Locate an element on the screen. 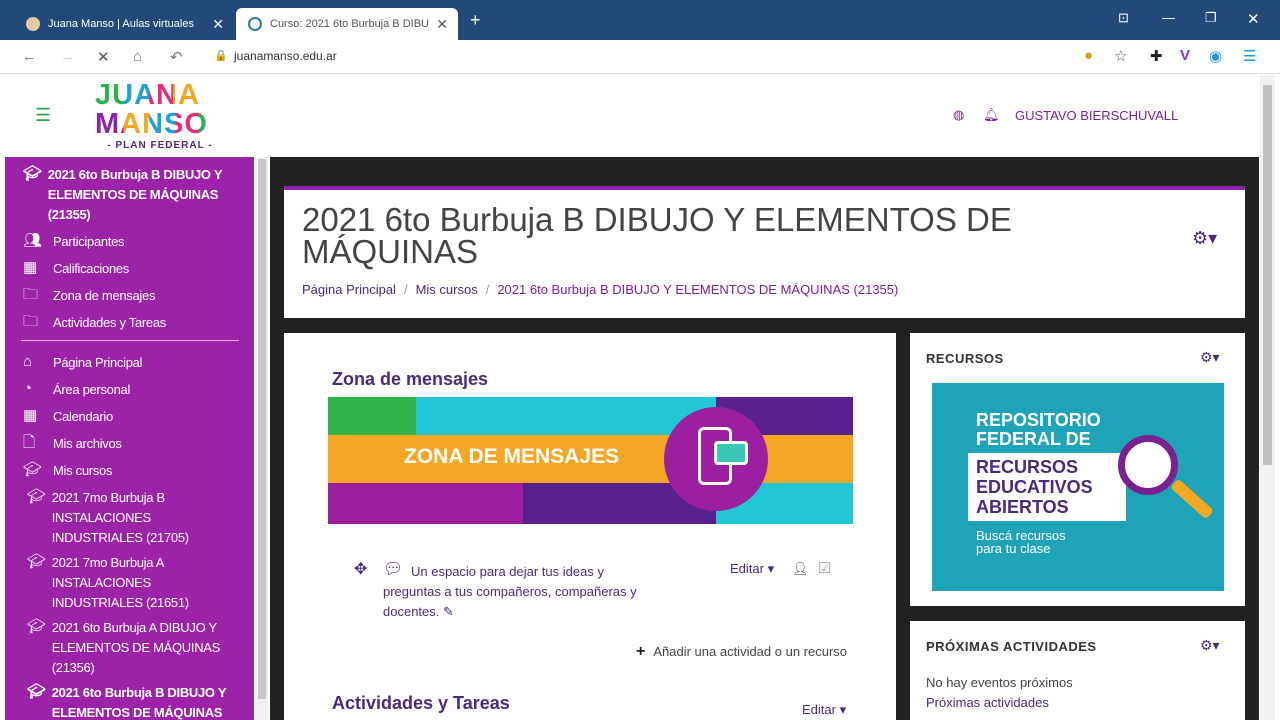  url-field: juanamanso.edu.ar is located at coordinates (285, 56).